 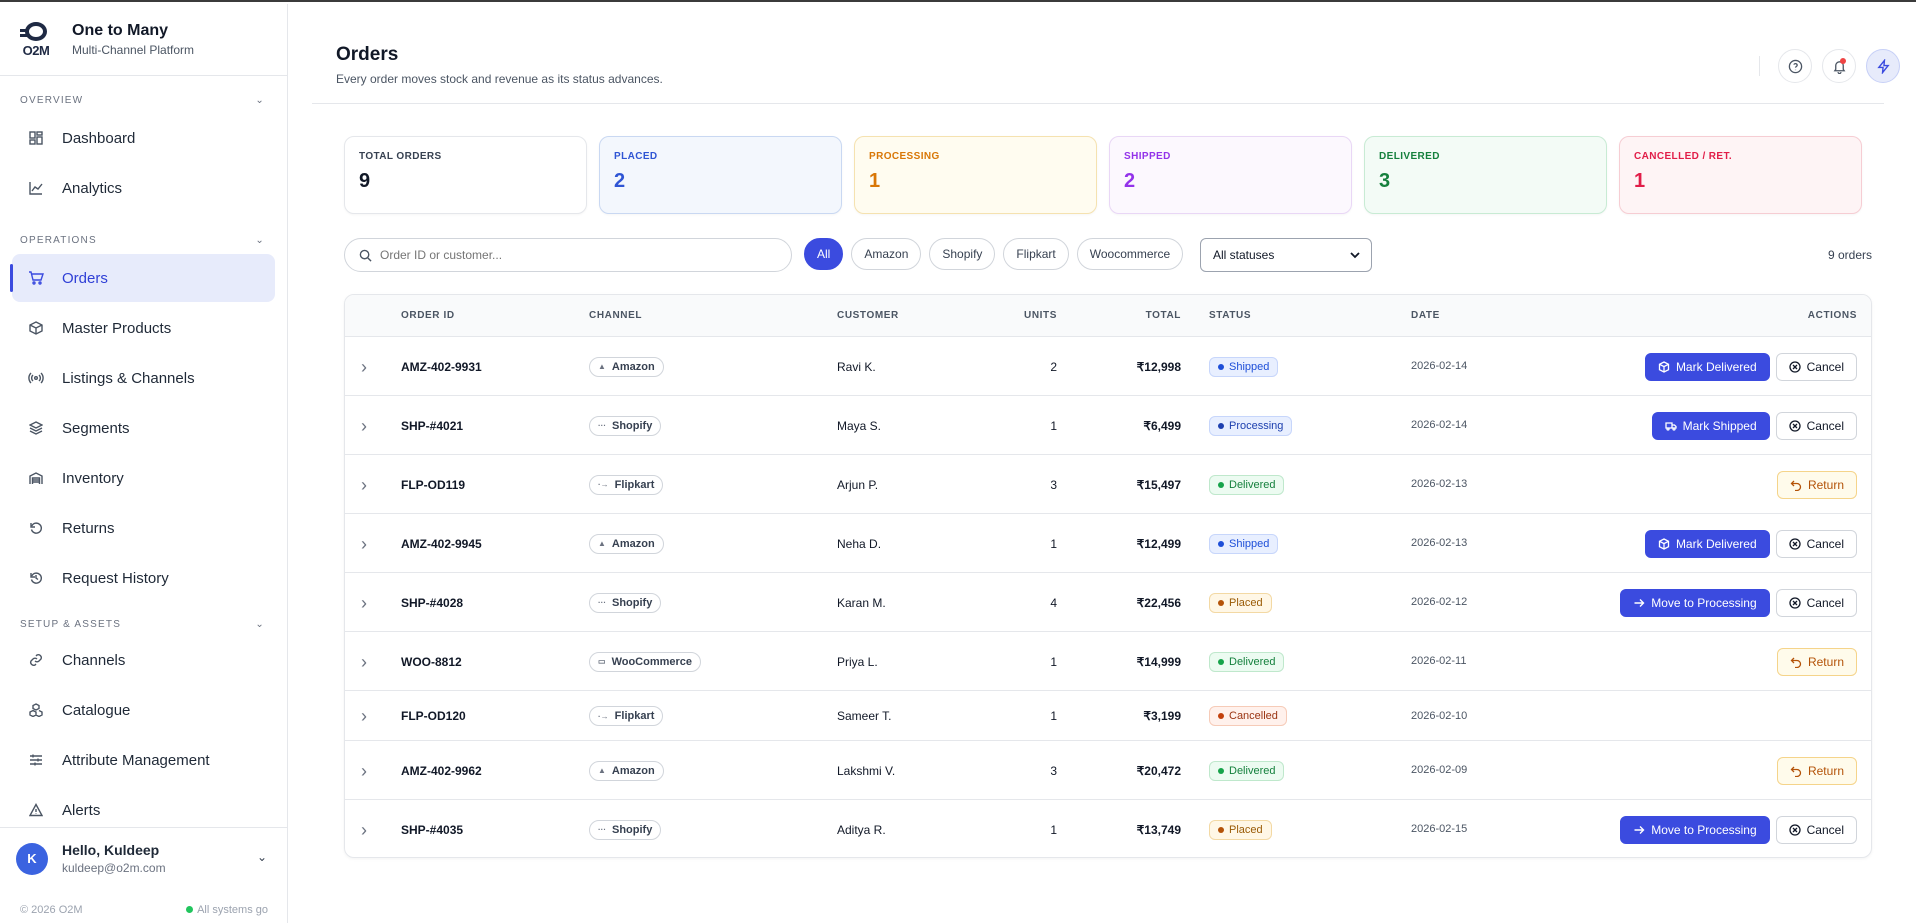 What do you see at coordinates (886, 254) in the screenshot?
I see `filter-chip-amazon: Amazon` at bounding box center [886, 254].